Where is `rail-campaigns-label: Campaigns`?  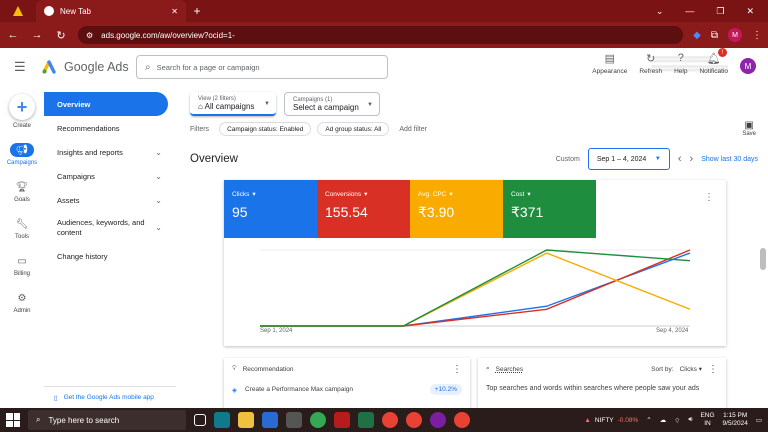 rail-campaigns-label: Campaigns is located at coordinates (22, 163).